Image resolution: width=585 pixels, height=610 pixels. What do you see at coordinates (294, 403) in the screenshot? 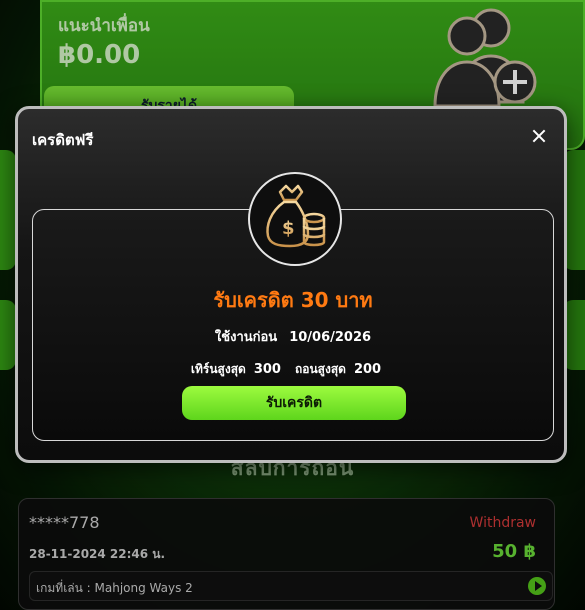
I see `claim-credit-button: รับเครดิต` at bounding box center [294, 403].